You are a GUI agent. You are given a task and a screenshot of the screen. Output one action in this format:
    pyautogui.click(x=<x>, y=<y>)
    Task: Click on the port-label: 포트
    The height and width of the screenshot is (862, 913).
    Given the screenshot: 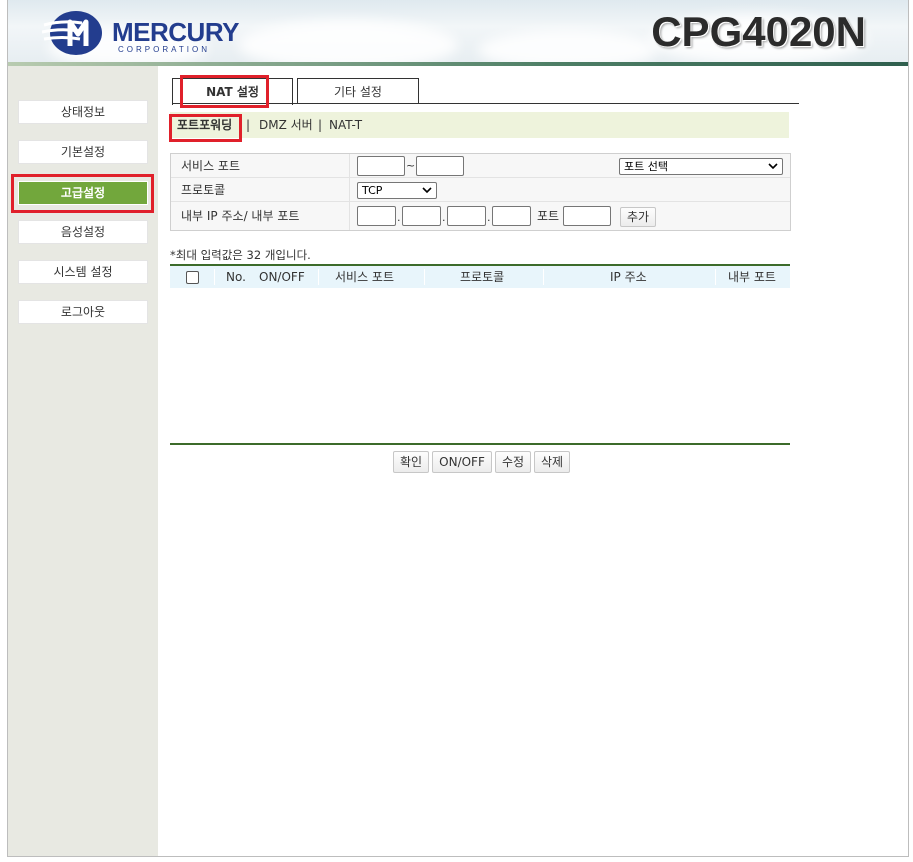 What is the action you would take?
    pyautogui.click(x=548, y=216)
    